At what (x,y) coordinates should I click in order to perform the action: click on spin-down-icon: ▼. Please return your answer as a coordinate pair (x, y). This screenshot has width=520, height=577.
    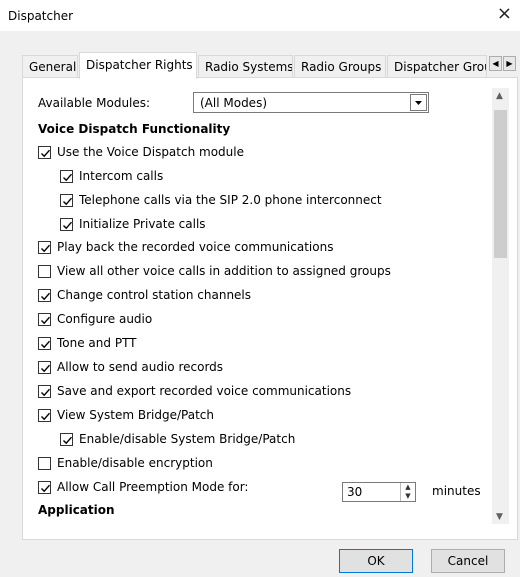
    Looking at the image, I should click on (408, 496).